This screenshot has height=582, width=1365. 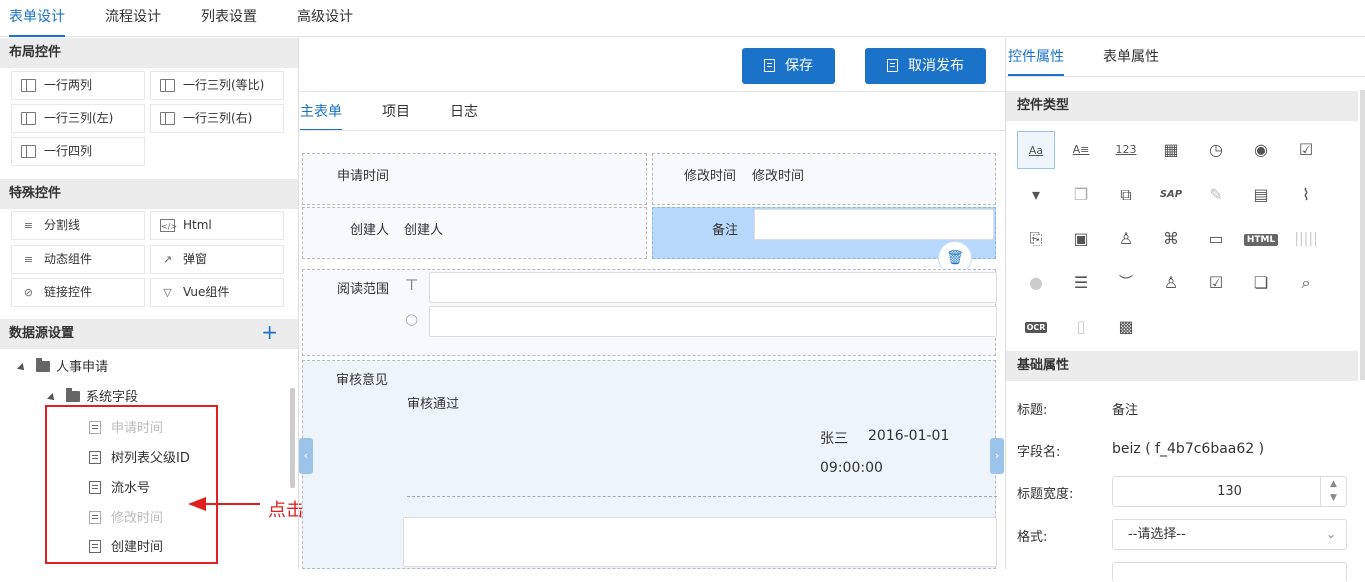 I want to click on user-icon: ♙, so click(x=1126, y=239).